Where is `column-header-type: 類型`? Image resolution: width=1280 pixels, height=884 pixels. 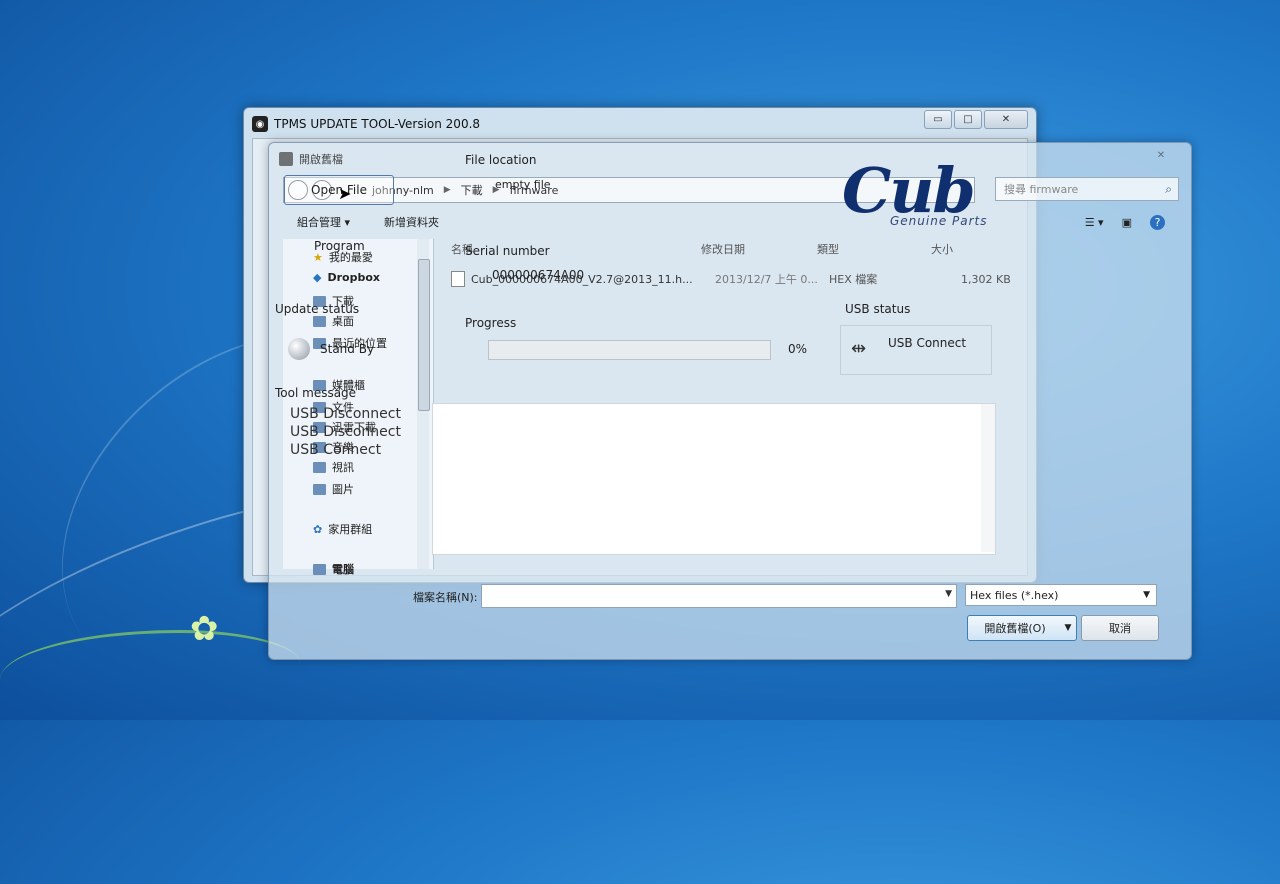
column-header-type: 類型 is located at coordinates (828, 249).